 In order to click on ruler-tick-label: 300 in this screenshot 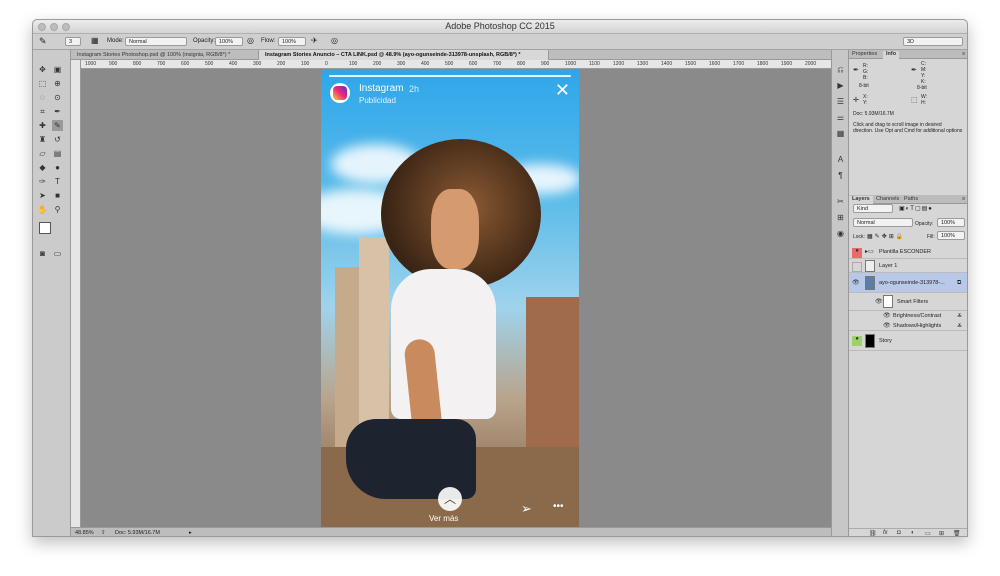, I will do `click(257, 64)`.